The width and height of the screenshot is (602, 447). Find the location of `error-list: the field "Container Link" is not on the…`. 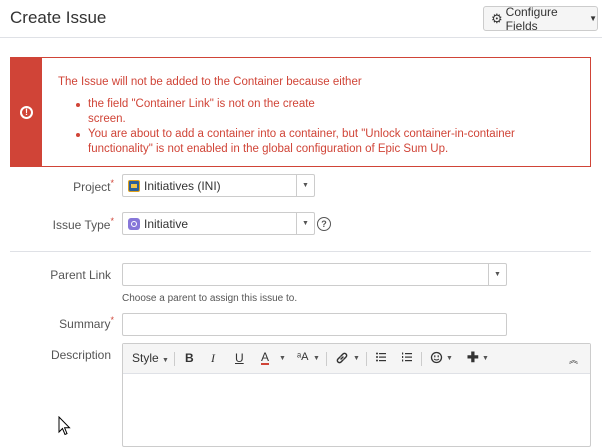

error-list: the field "Container Link" is not on the… is located at coordinates (324, 127).